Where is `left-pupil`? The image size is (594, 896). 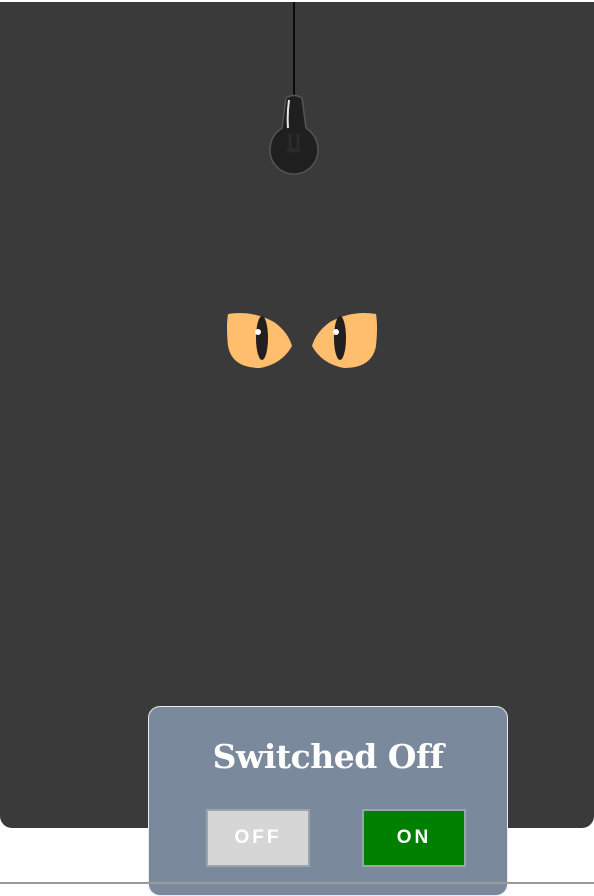 left-pupil is located at coordinates (262, 338).